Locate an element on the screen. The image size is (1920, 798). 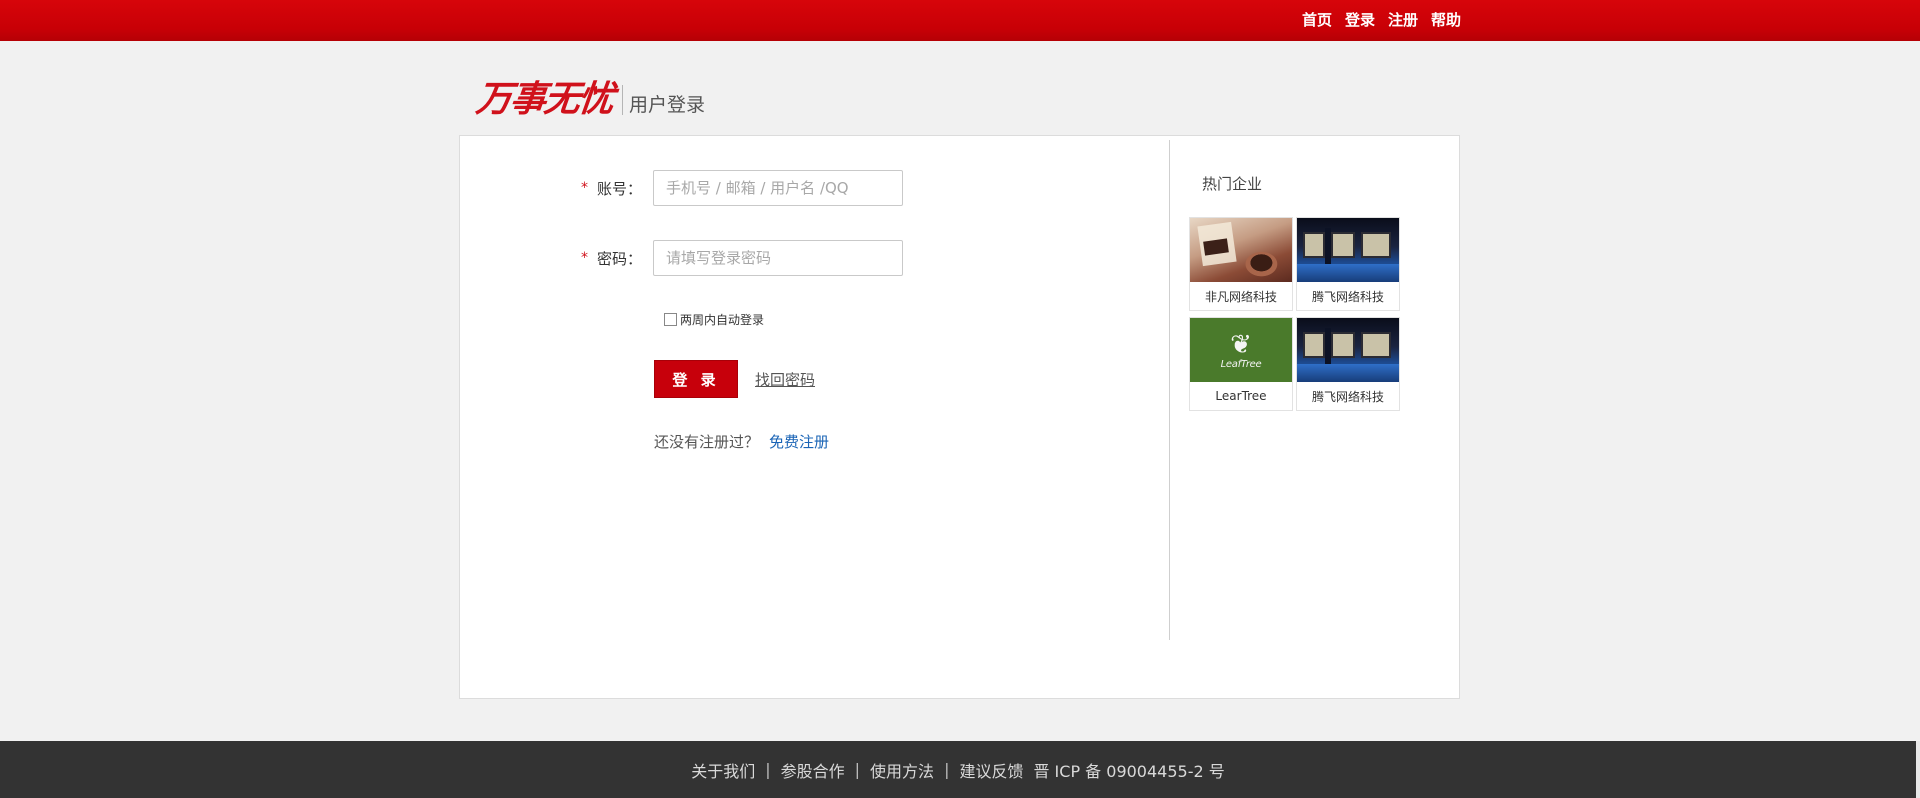
page-title: 用户登录 is located at coordinates (667, 104).